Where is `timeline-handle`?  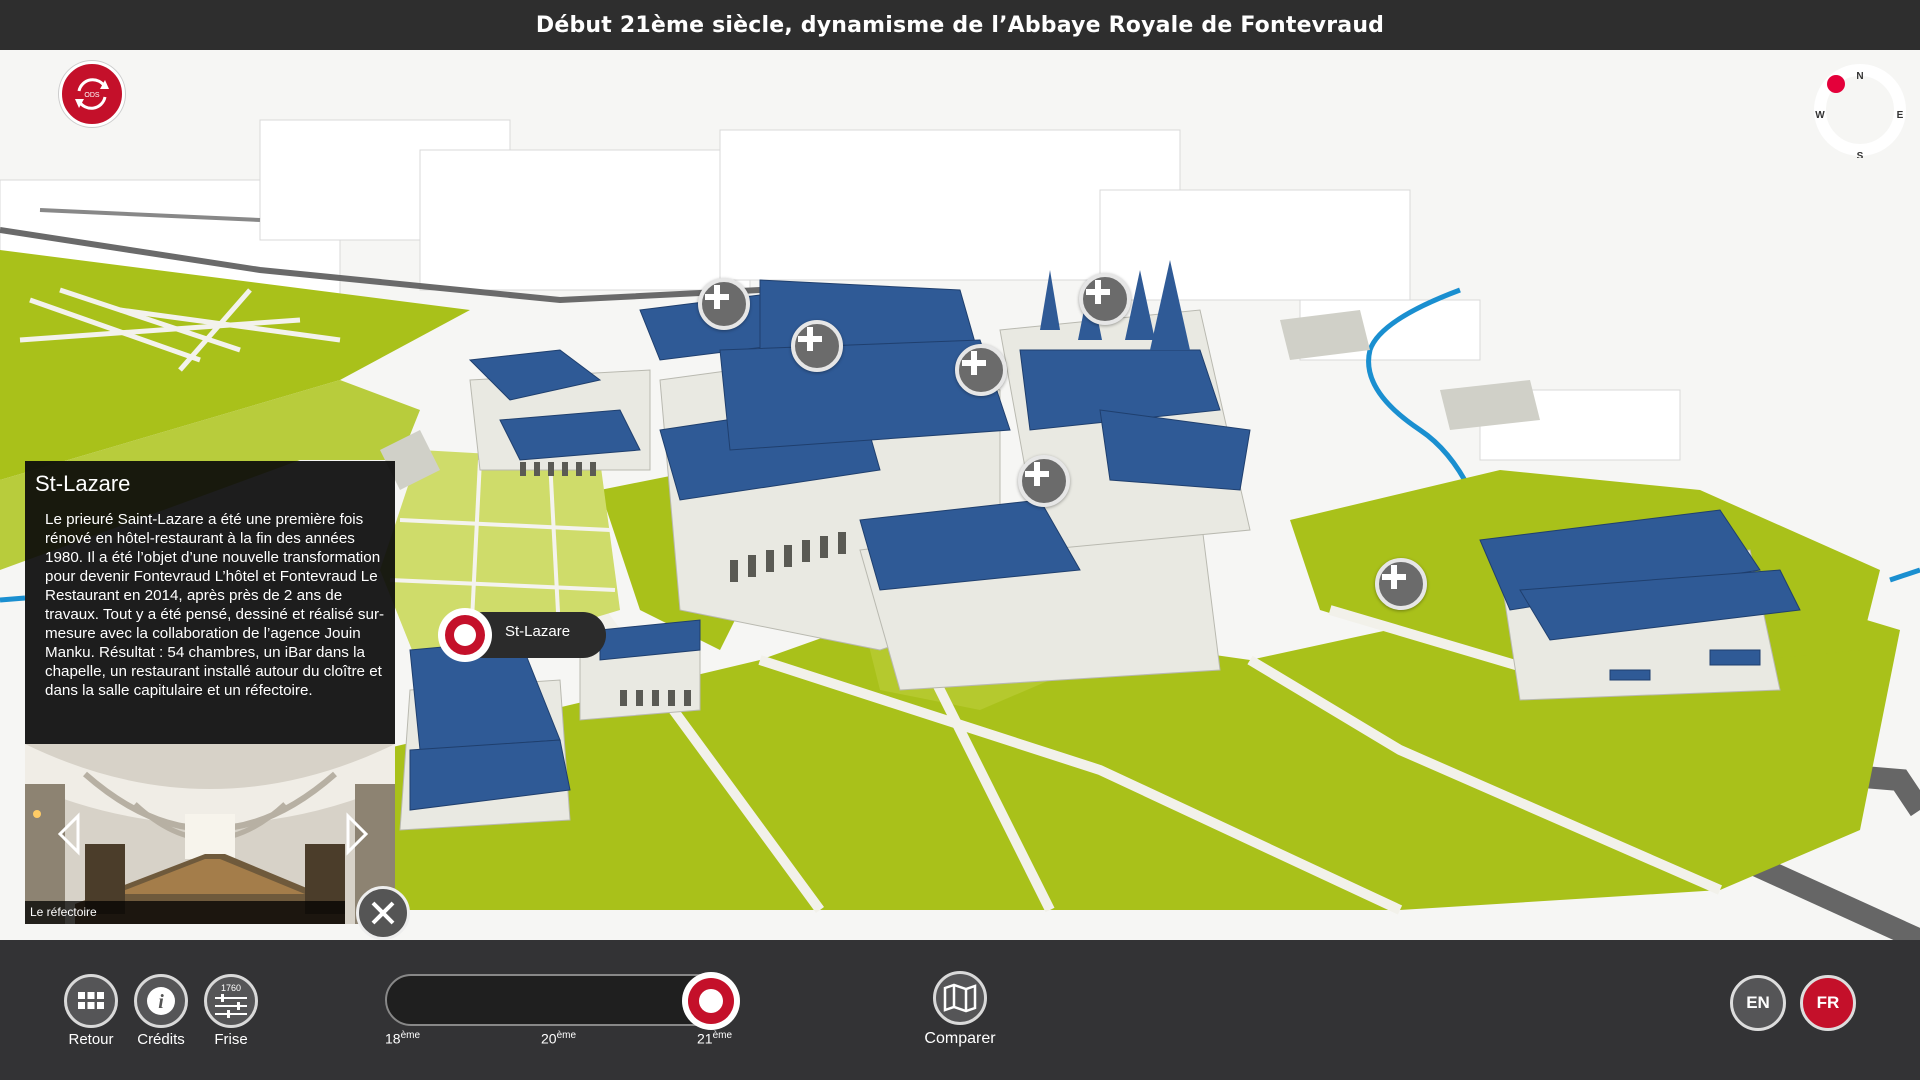
timeline-handle is located at coordinates (711, 1001).